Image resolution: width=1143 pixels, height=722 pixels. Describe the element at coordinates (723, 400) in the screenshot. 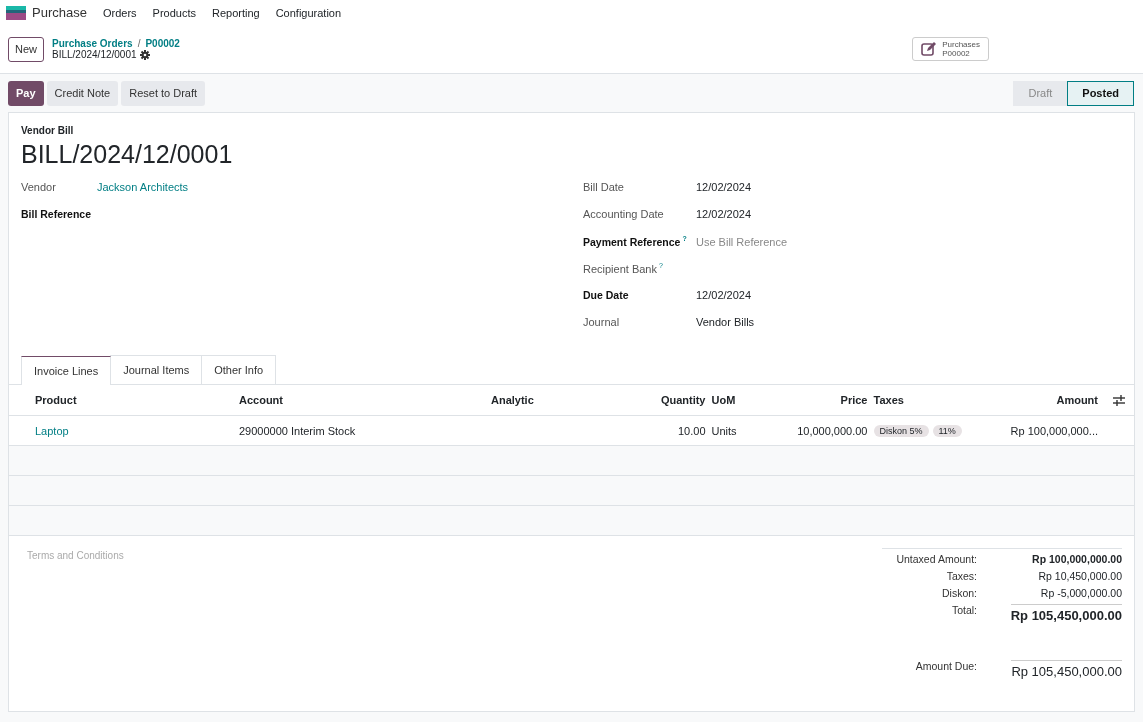

I see `column-header: UoM` at that location.